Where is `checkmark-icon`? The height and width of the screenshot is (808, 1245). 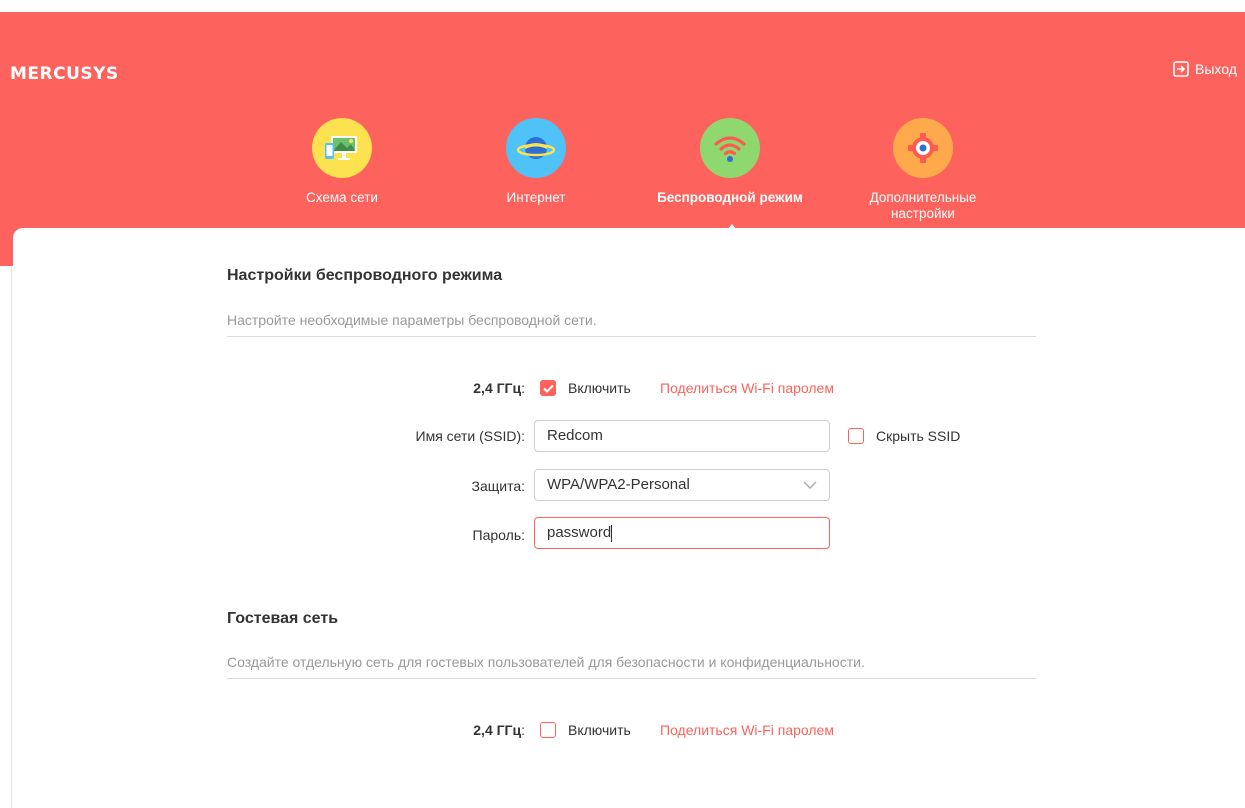
checkmark-icon is located at coordinates (548, 388).